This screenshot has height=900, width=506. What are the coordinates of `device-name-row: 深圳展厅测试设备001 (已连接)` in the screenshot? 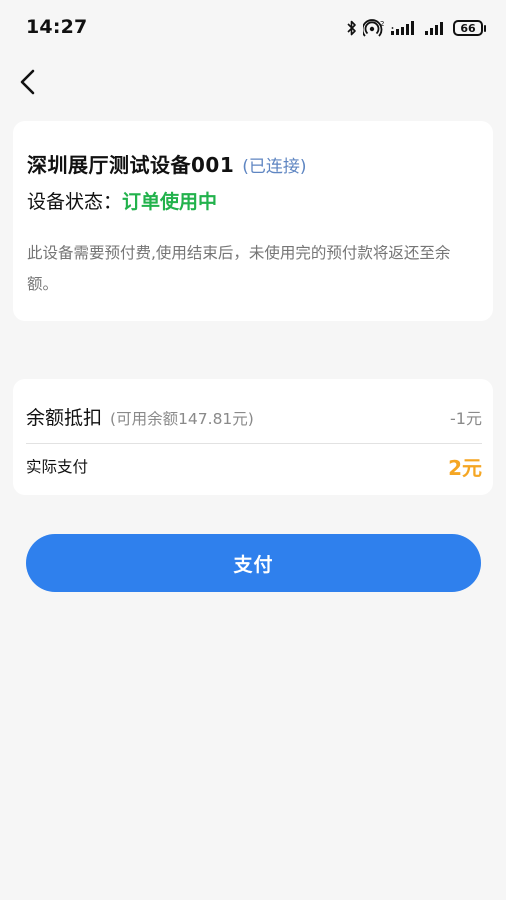 It's located at (167, 163).